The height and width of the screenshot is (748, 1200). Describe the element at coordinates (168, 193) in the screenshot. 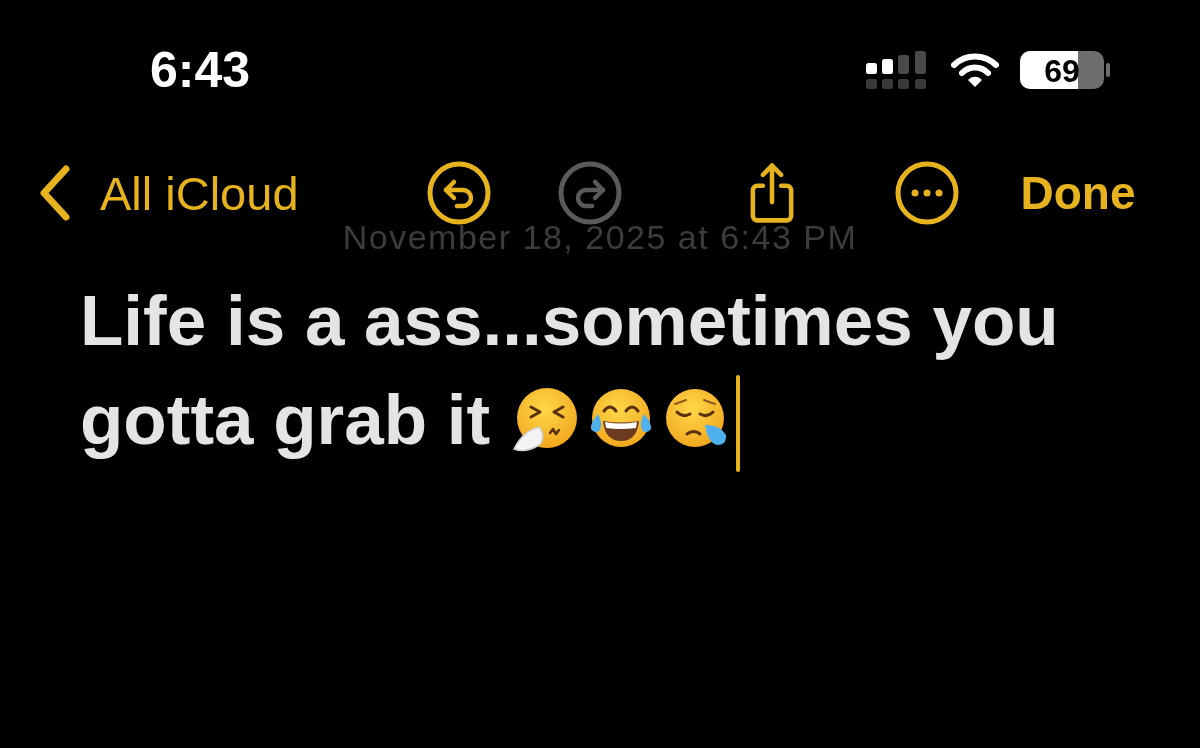

I see `back-button: All iCloud` at that location.